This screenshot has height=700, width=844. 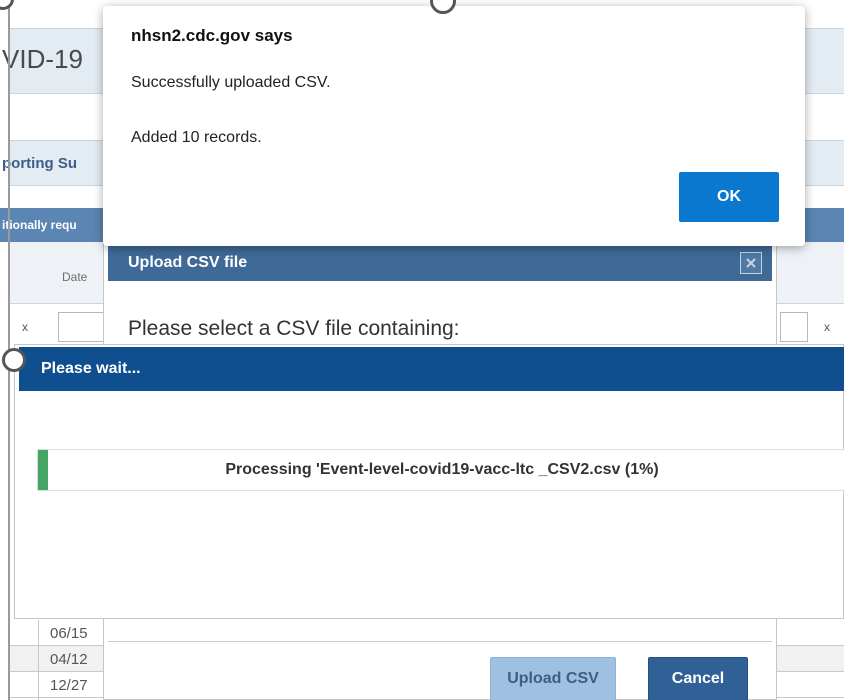 I want to click on alert-message-line1: Successfully uploaded CSV., so click(x=231, y=82).